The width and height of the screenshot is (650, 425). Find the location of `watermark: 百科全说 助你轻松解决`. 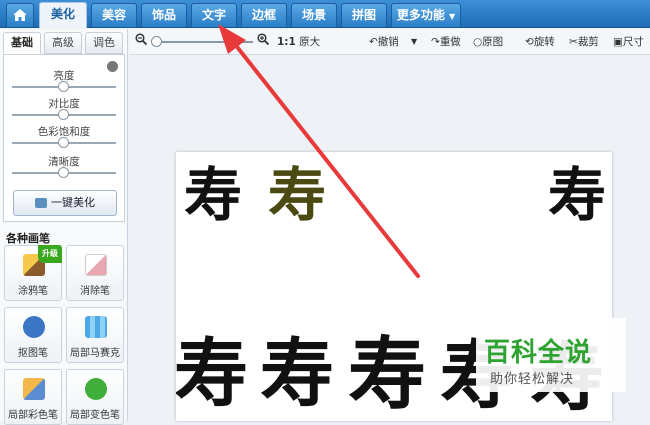

watermark: 百科全说 助你轻松解决 is located at coordinates (551, 355).